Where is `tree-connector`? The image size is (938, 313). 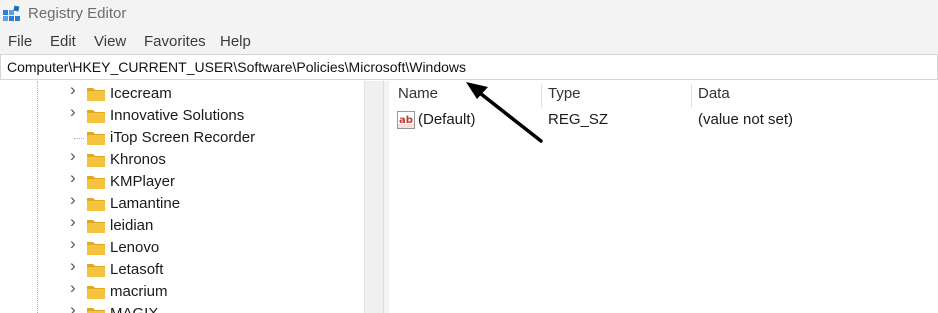 tree-connector is located at coordinates (79, 138).